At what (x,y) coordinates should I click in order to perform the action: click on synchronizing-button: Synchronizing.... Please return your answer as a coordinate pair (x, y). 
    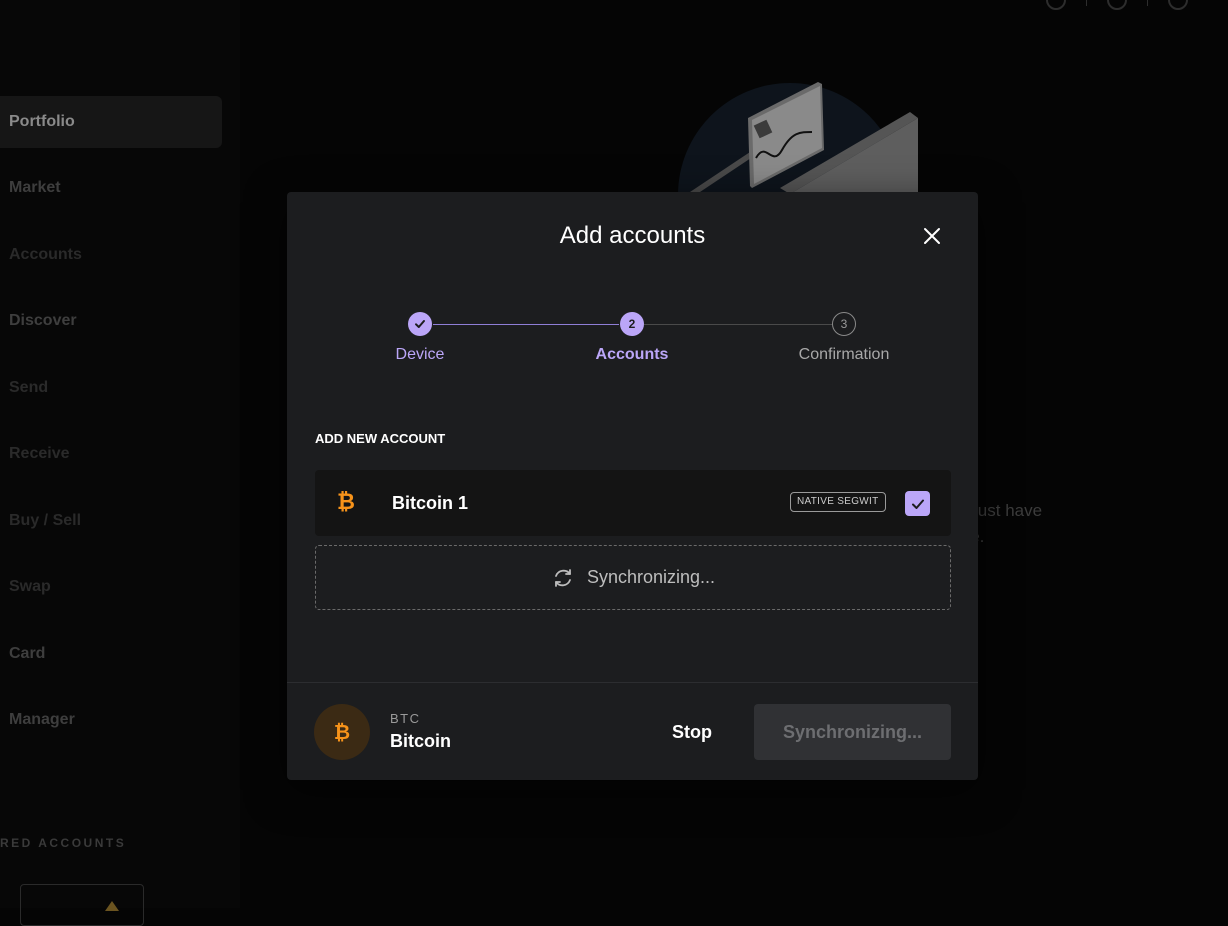
    Looking at the image, I should click on (852, 732).